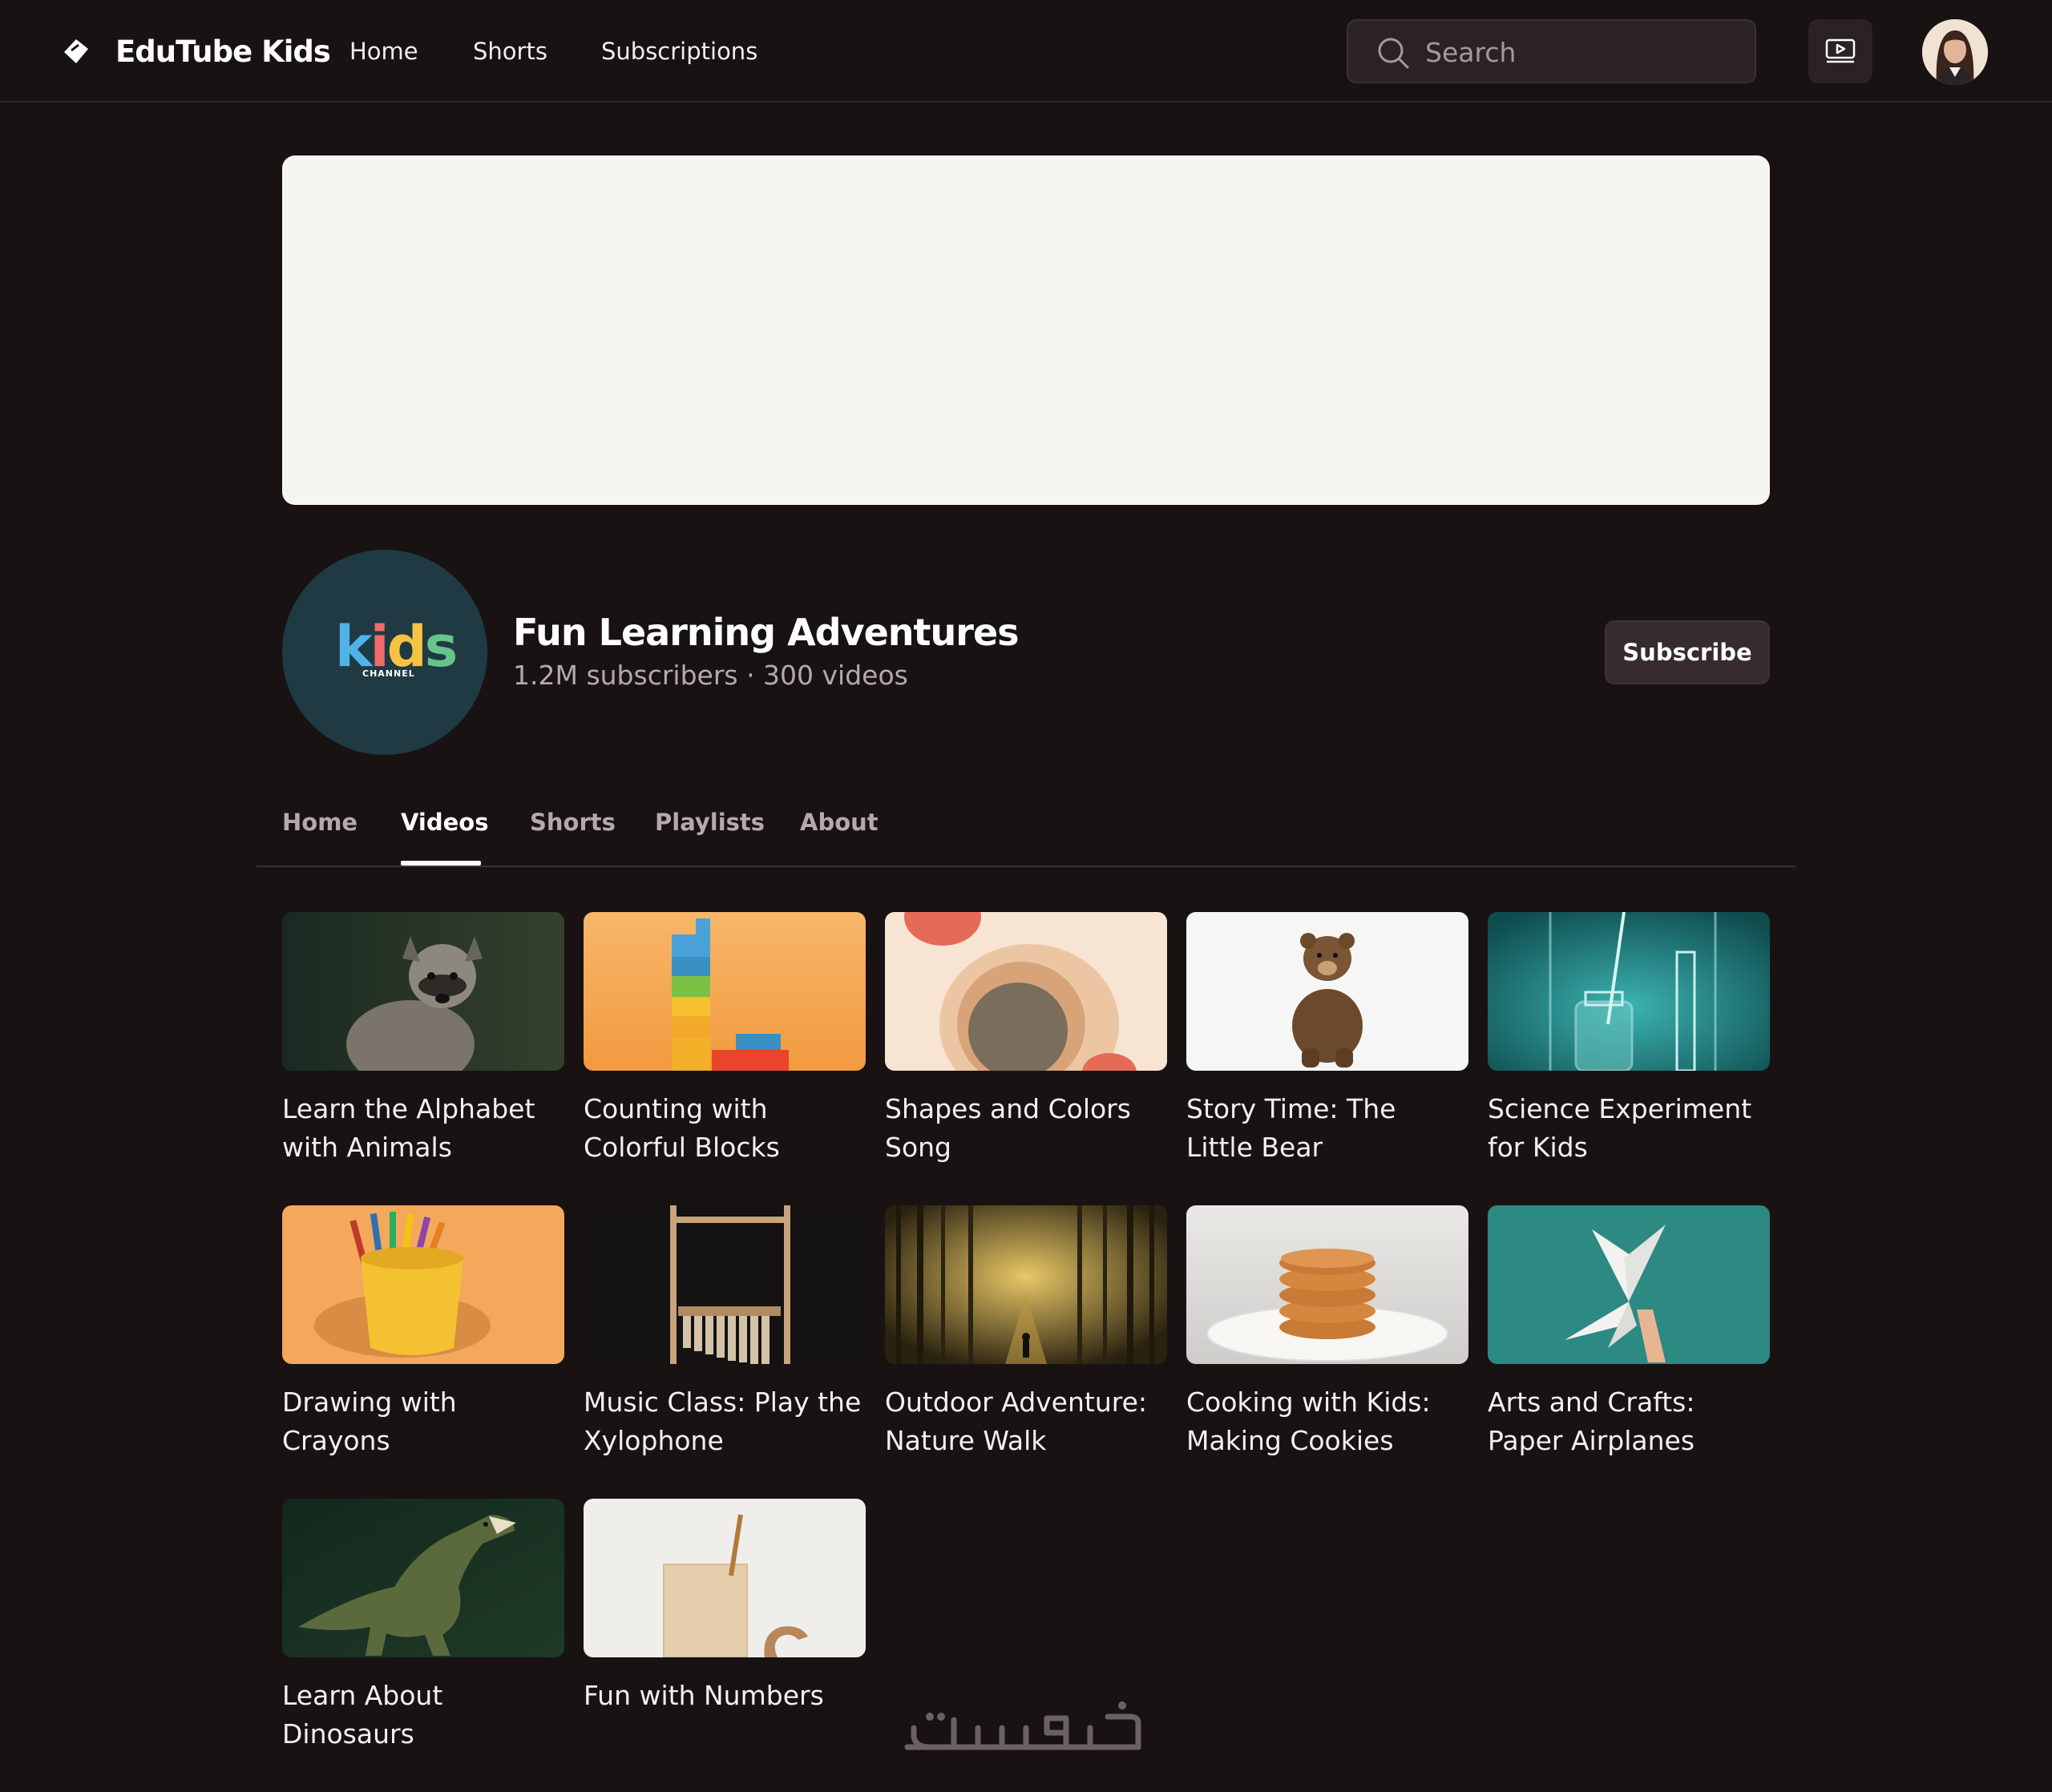  I want to click on user-avatar, so click(1955, 52).